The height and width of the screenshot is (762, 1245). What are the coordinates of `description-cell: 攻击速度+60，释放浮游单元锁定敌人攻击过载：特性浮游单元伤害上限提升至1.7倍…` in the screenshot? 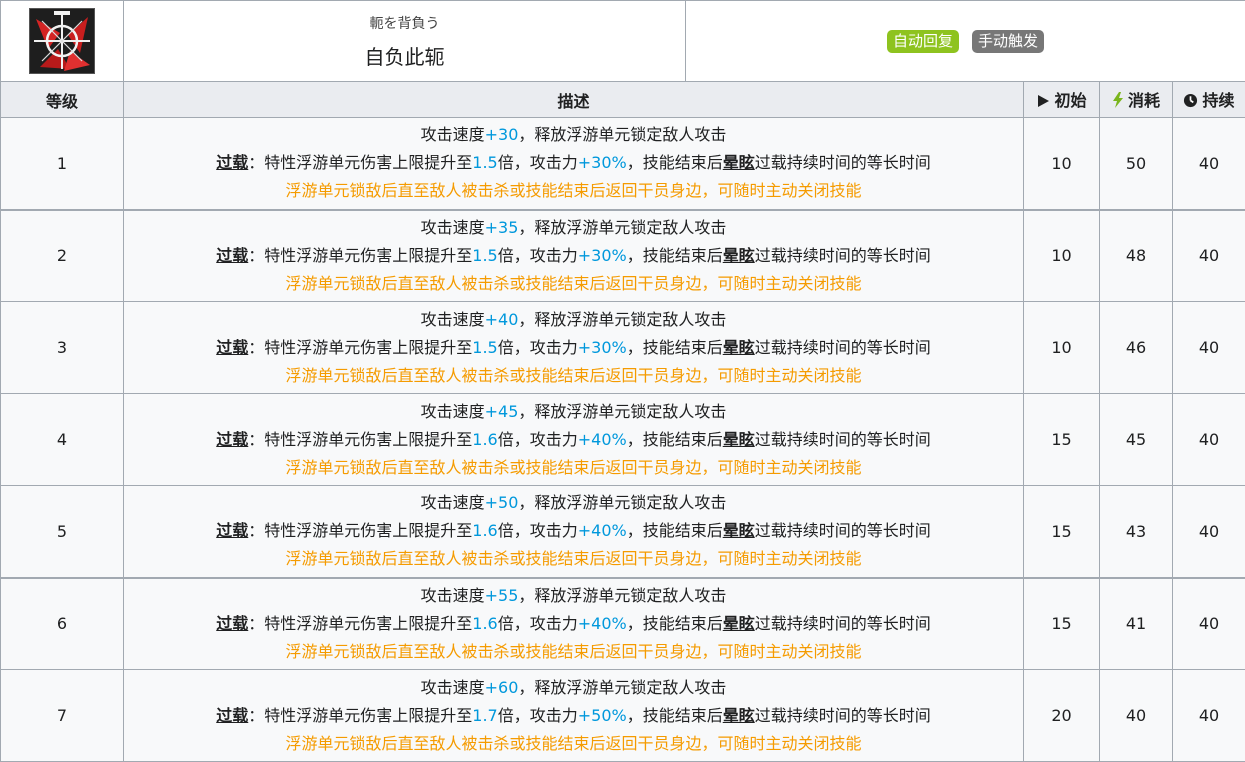 It's located at (574, 716).